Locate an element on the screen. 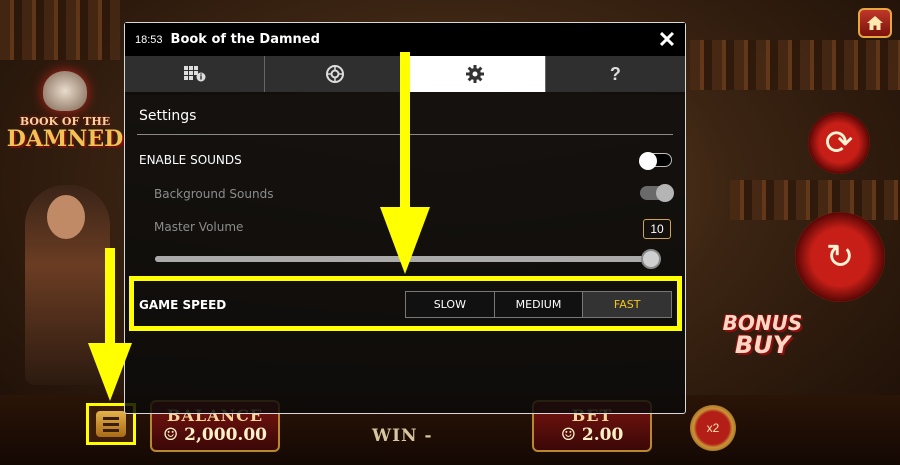 The height and width of the screenshot is (465, 900). spin-icon: ↻ is located at coordinates (840, 257).